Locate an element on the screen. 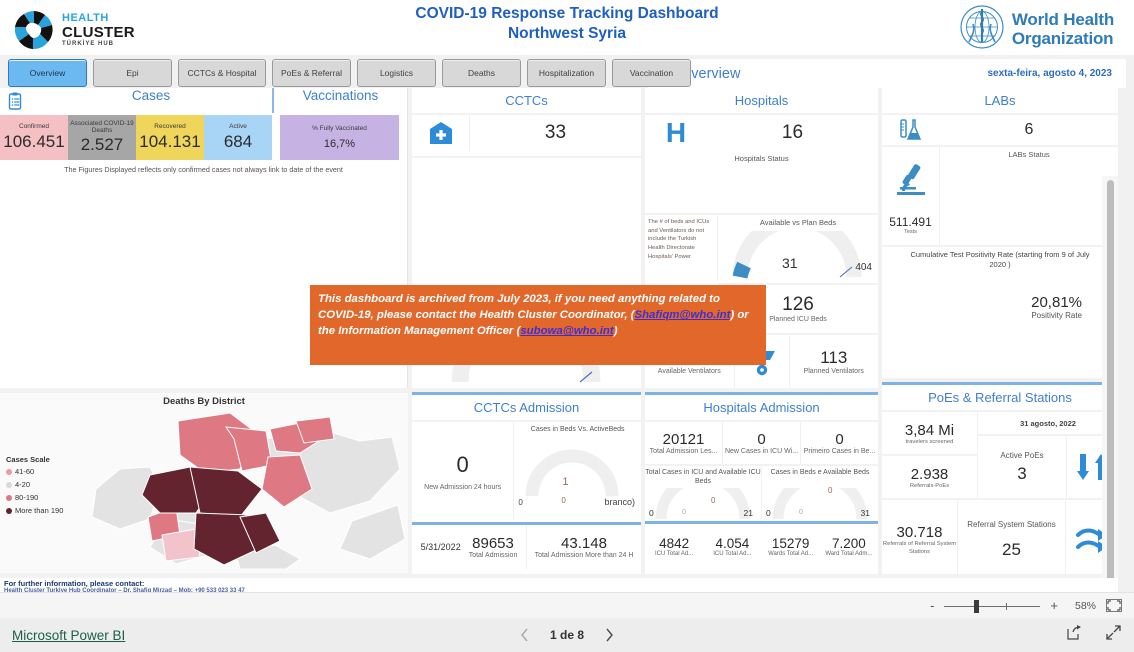 The width and height of the screenshot is (1134, 652). tab-epi: Epi is located at coordinates (132, 73).